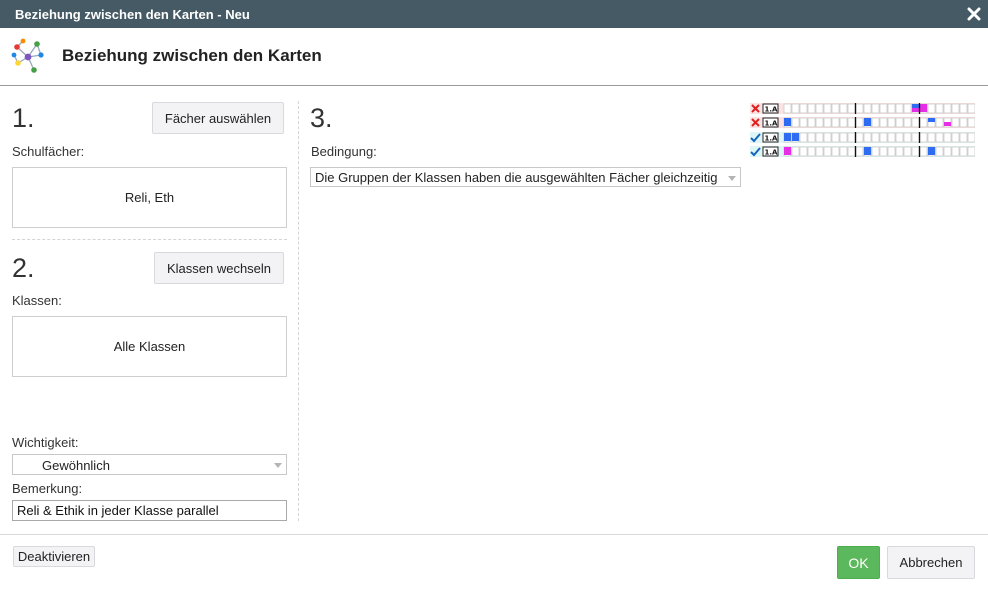 The height and width of the screenshot is (590, 988). I want to click on classes-value: Alle Klassen, so click(149, 346).